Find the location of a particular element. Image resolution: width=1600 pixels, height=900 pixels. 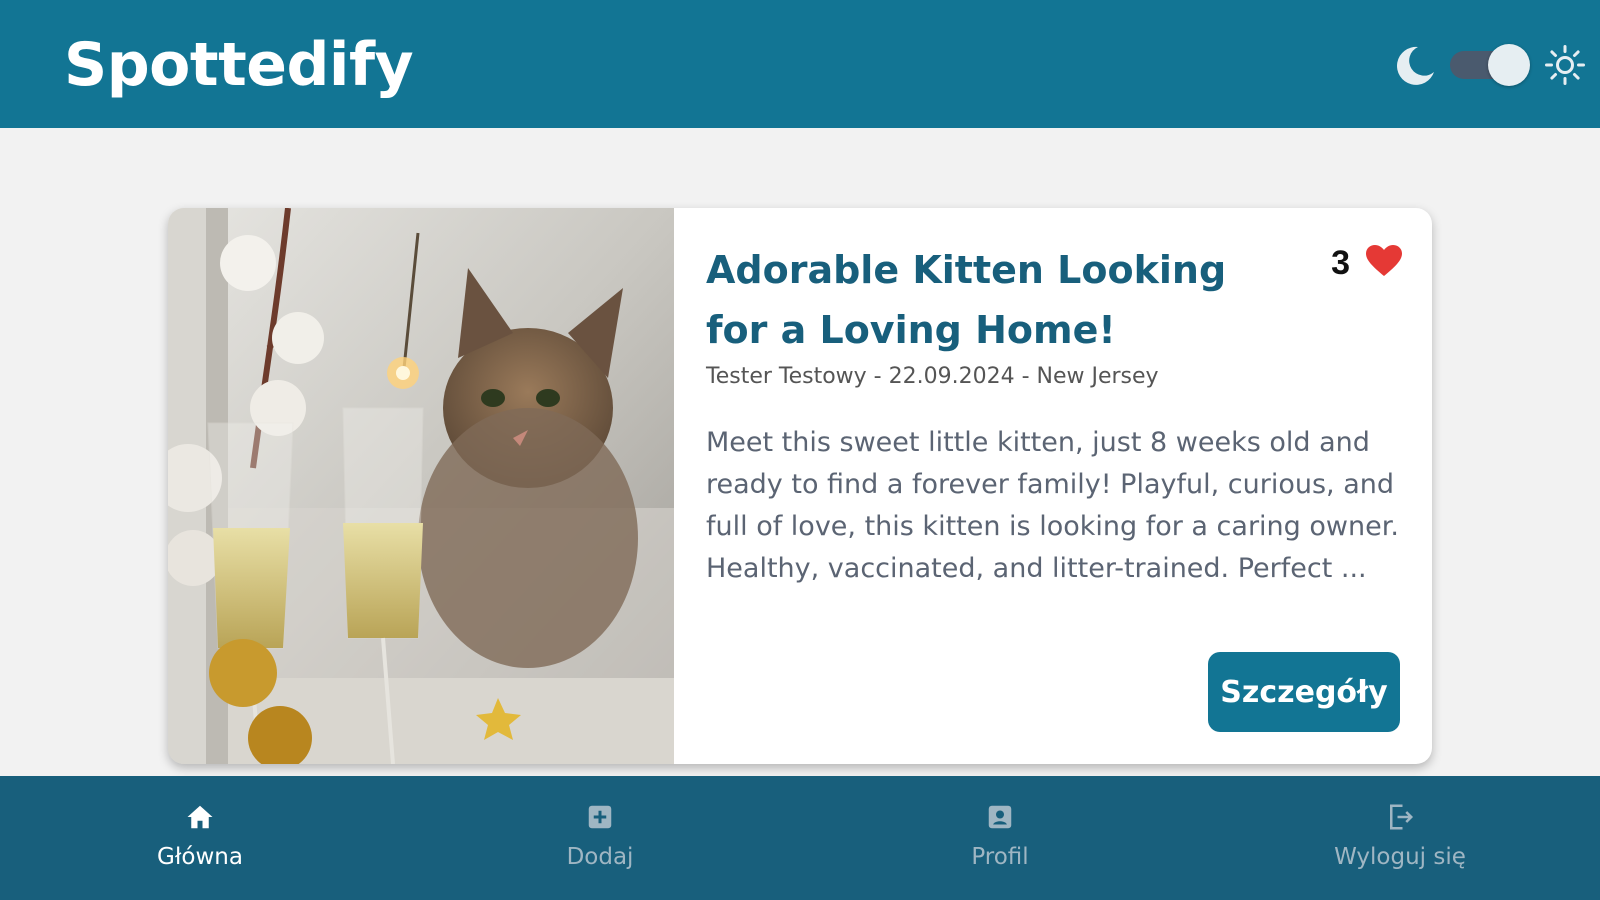

profile-card-icon is located at coordinates (1000, 817).